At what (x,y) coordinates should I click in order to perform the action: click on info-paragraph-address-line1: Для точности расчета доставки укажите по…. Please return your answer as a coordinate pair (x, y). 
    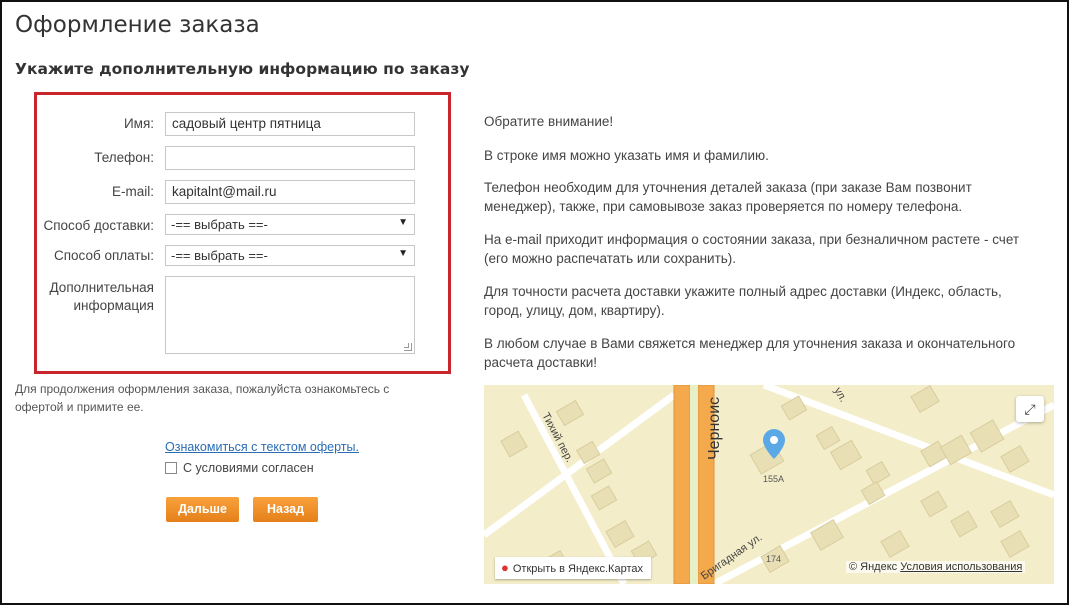
    Looking at the image, I should click on (743, 291).